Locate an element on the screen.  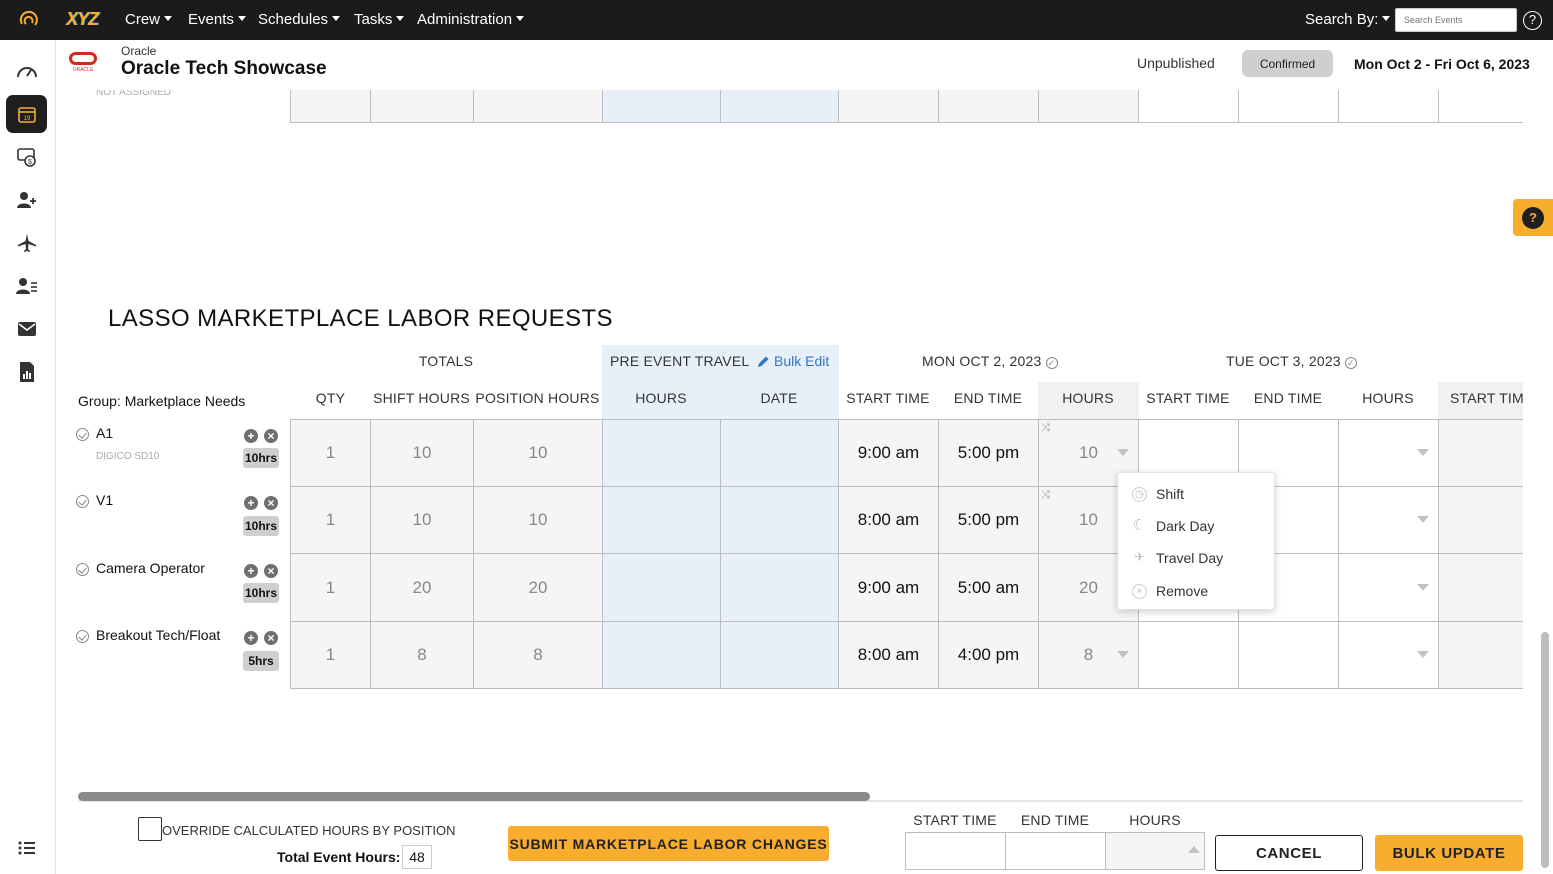
menu-item-shift: ◷ Shift is located at coordinates (1158, 494).